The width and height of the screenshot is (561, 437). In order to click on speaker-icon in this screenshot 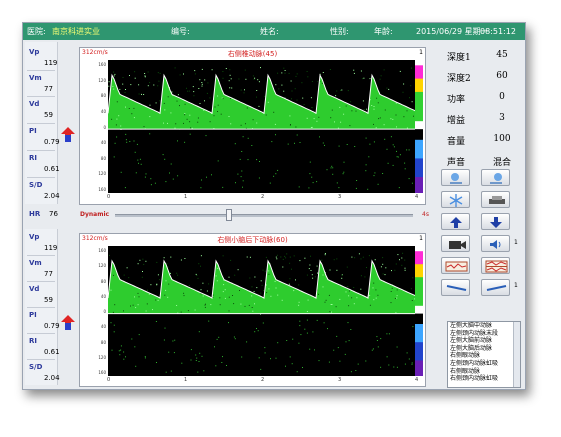, I will do `click(495, 244)`.